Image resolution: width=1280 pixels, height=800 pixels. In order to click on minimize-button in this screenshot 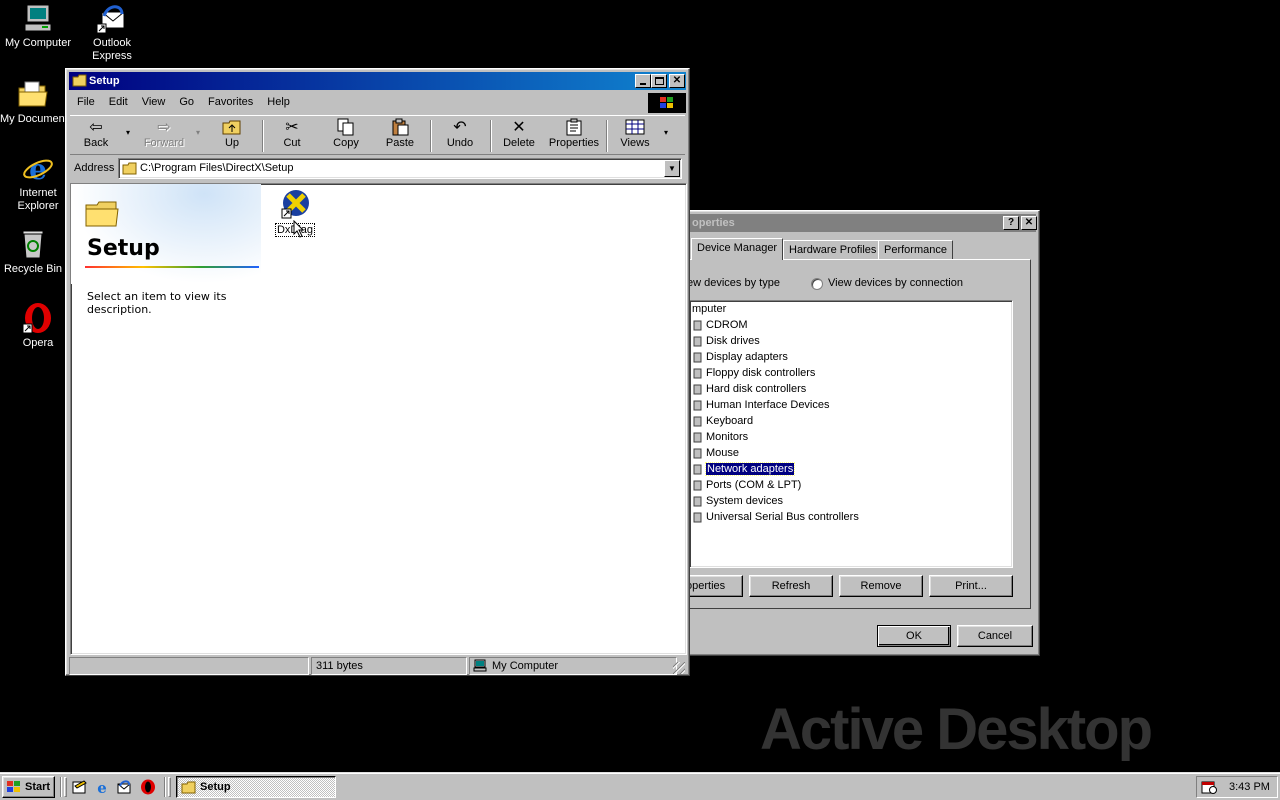, I will do `click(643, 81)`.